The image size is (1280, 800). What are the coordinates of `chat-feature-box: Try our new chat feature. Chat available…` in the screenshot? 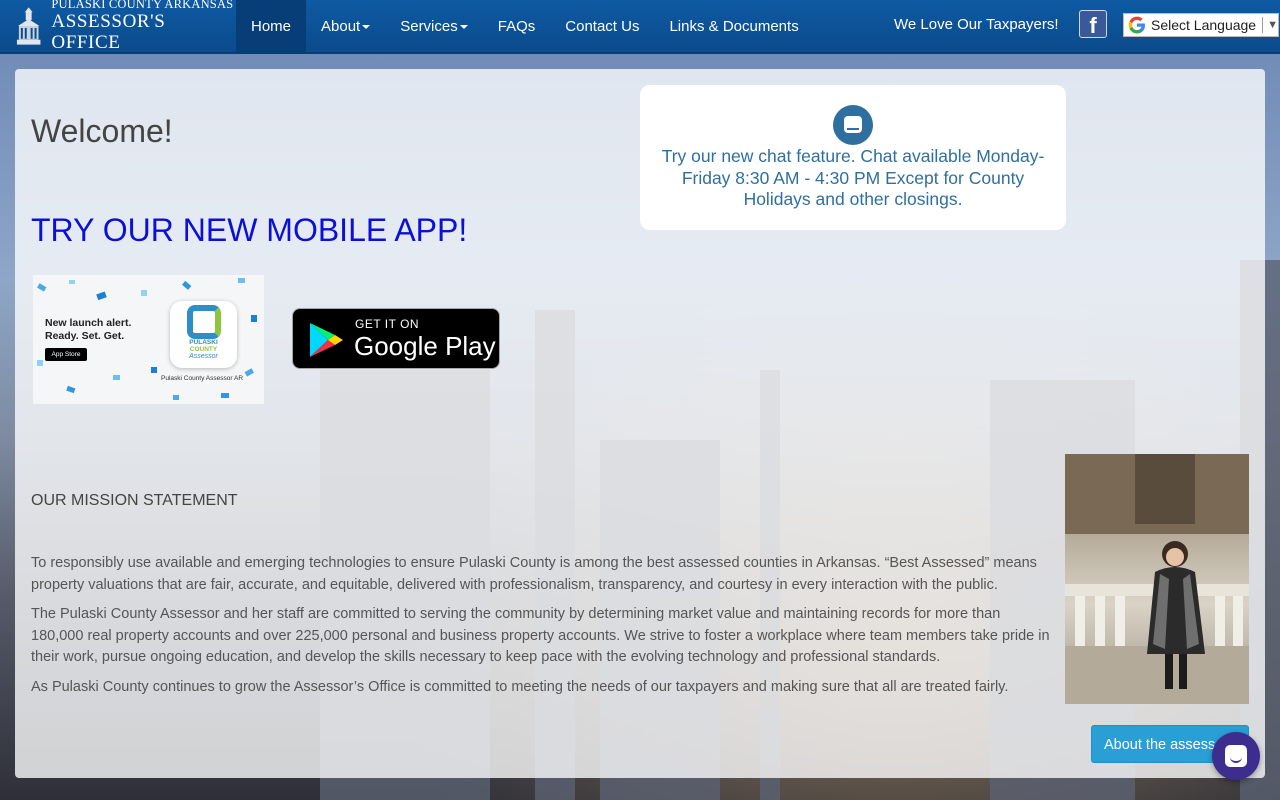 It's located at (853, 157).